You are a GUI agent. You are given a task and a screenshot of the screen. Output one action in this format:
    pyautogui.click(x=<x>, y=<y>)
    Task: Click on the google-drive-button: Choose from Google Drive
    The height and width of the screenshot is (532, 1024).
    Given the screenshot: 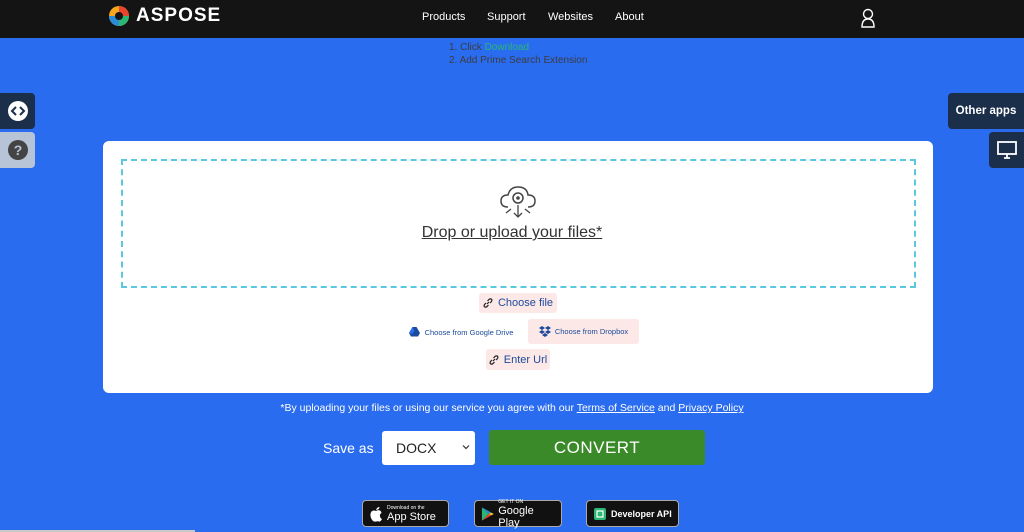 What is the action you would take?
    pyautogui.click(x=461, y=332)
    